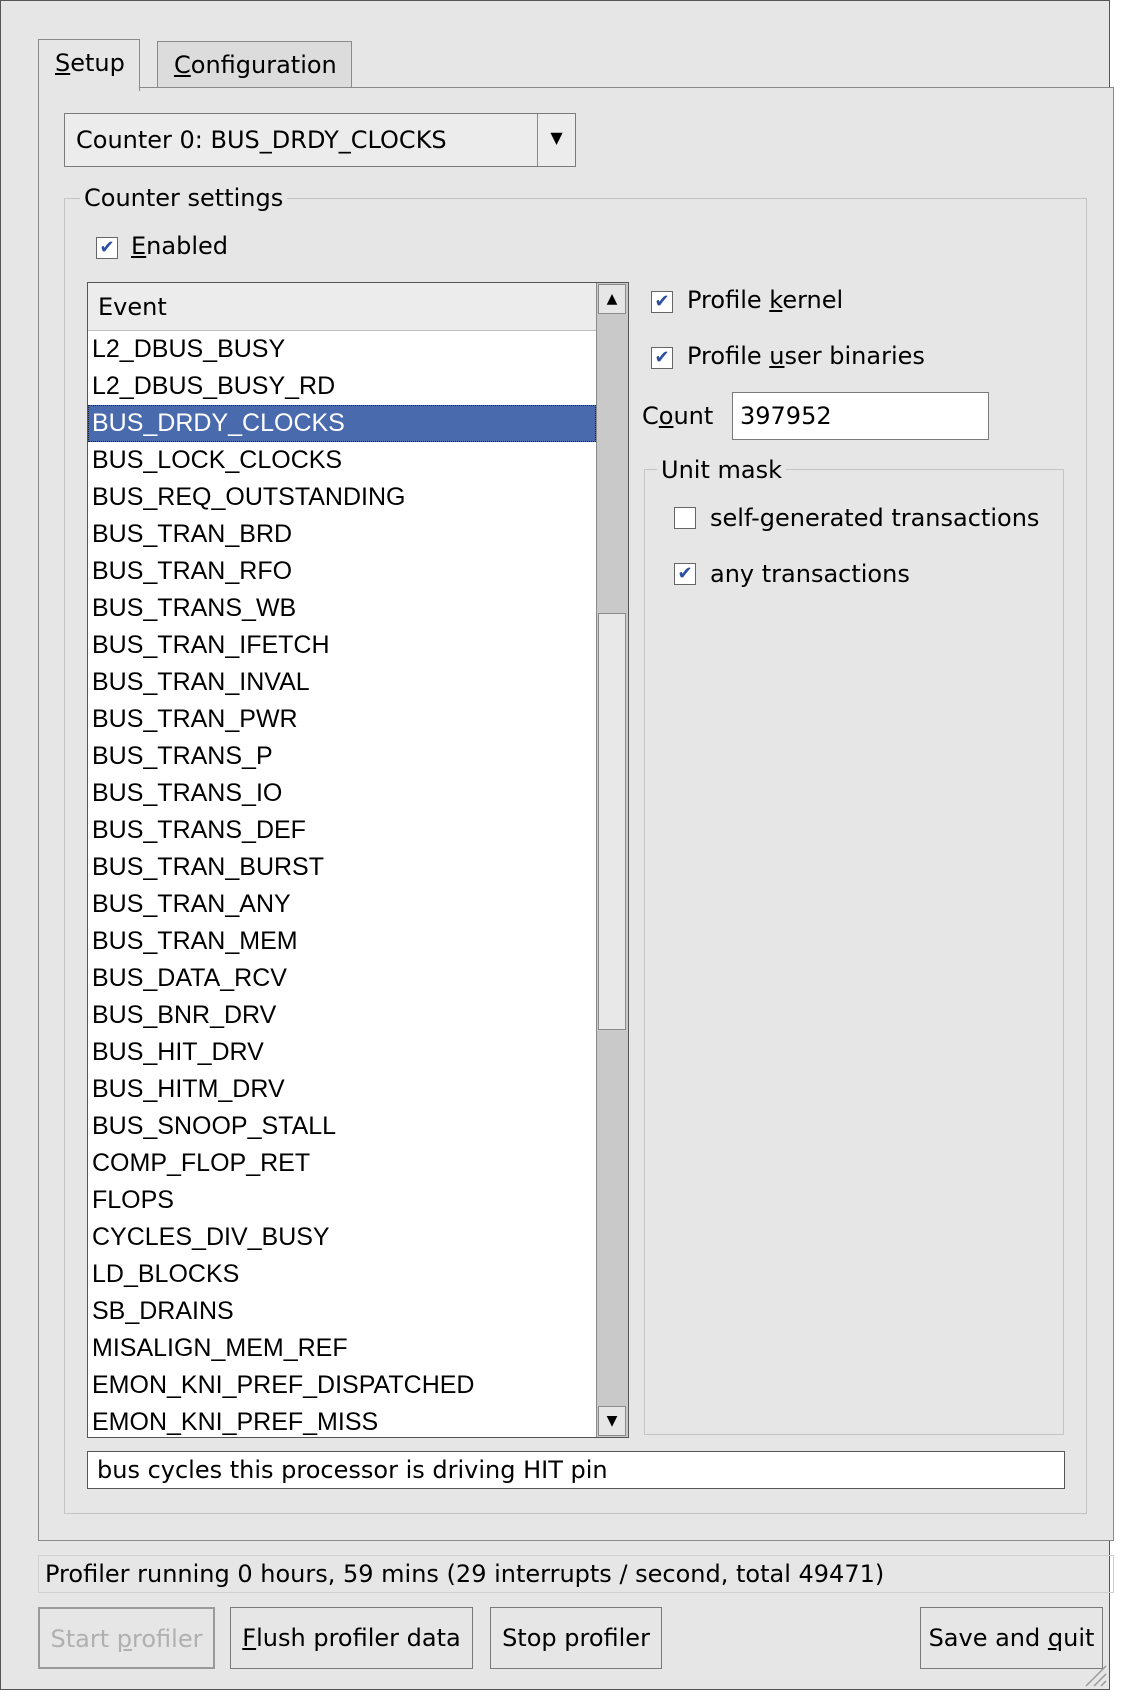  What do you see at coordinates (182, 65) in the screenshot?
I see `tab-configuration-mnemonic: C` at bounding box center [182, 65].